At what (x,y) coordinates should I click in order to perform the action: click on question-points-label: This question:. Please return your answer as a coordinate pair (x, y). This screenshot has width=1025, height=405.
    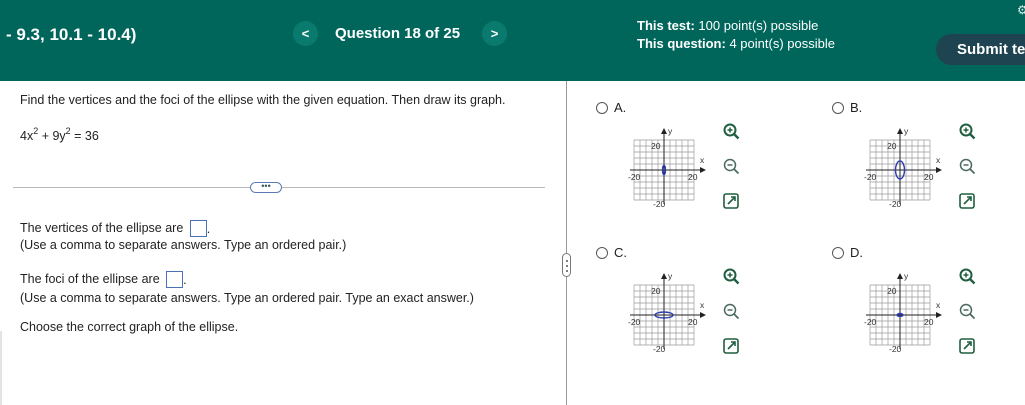
    Looking at the image, I should click on (681, 43).